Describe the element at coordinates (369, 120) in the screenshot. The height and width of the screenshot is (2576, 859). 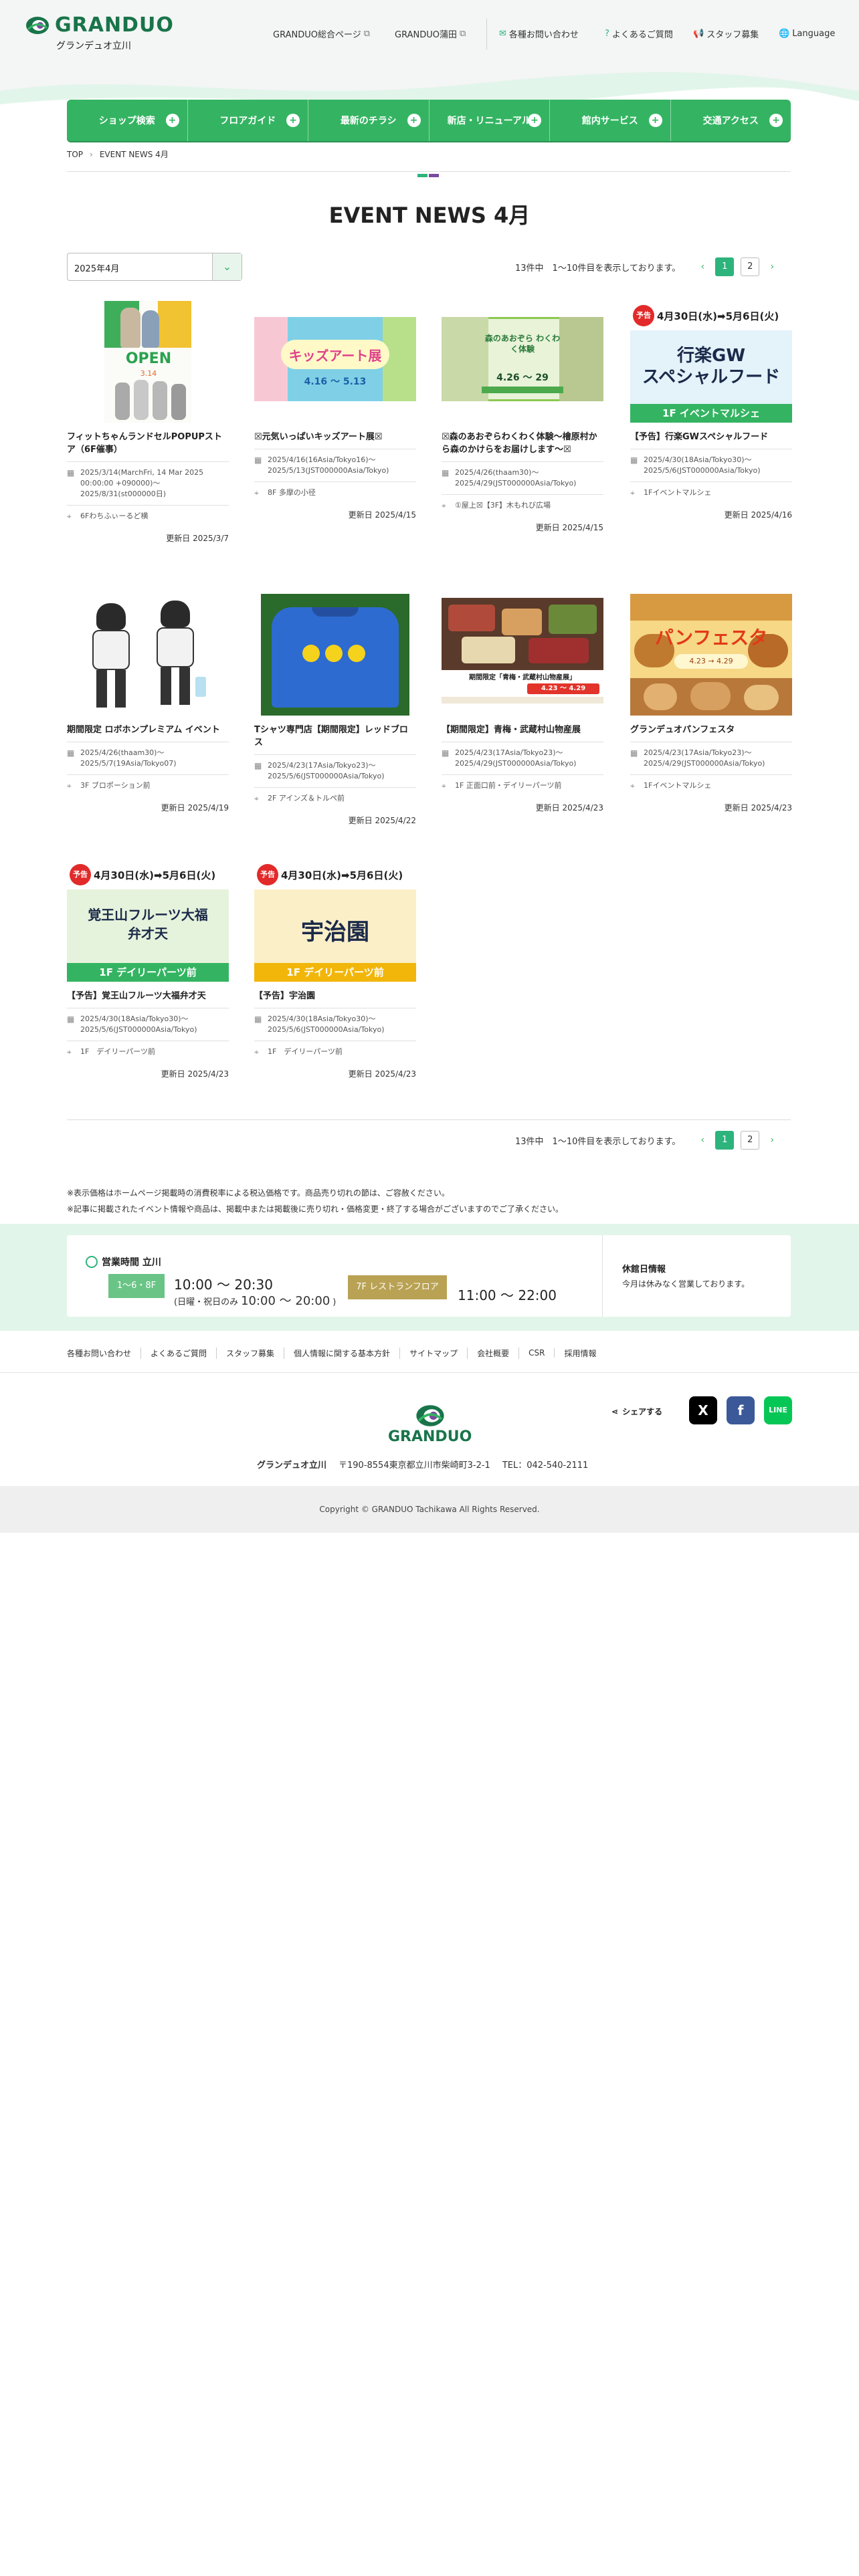
I see `nav-latest-flyers: 最新のチラシ +` at that location.